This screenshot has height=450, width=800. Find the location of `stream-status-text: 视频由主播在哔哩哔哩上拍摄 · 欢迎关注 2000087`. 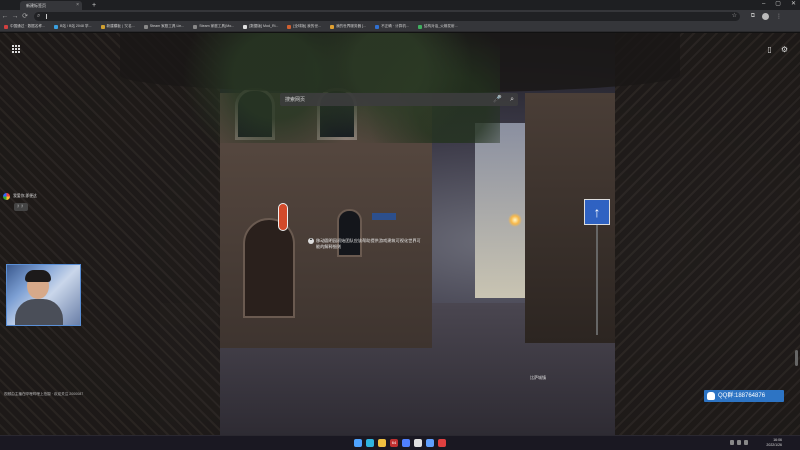

stream-status-text: 视频由主播在哔哩哔哩上拍摄 · 欢迎关注 2000087 is located at coordinates (44, 394).